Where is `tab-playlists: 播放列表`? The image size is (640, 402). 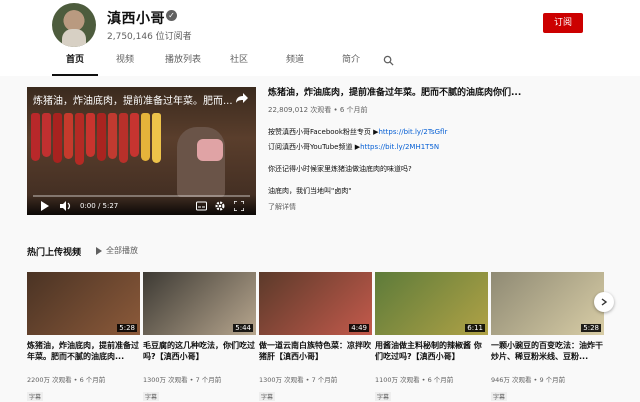 tab-playlists: 播放列表 is located at coordinates (183, 64).